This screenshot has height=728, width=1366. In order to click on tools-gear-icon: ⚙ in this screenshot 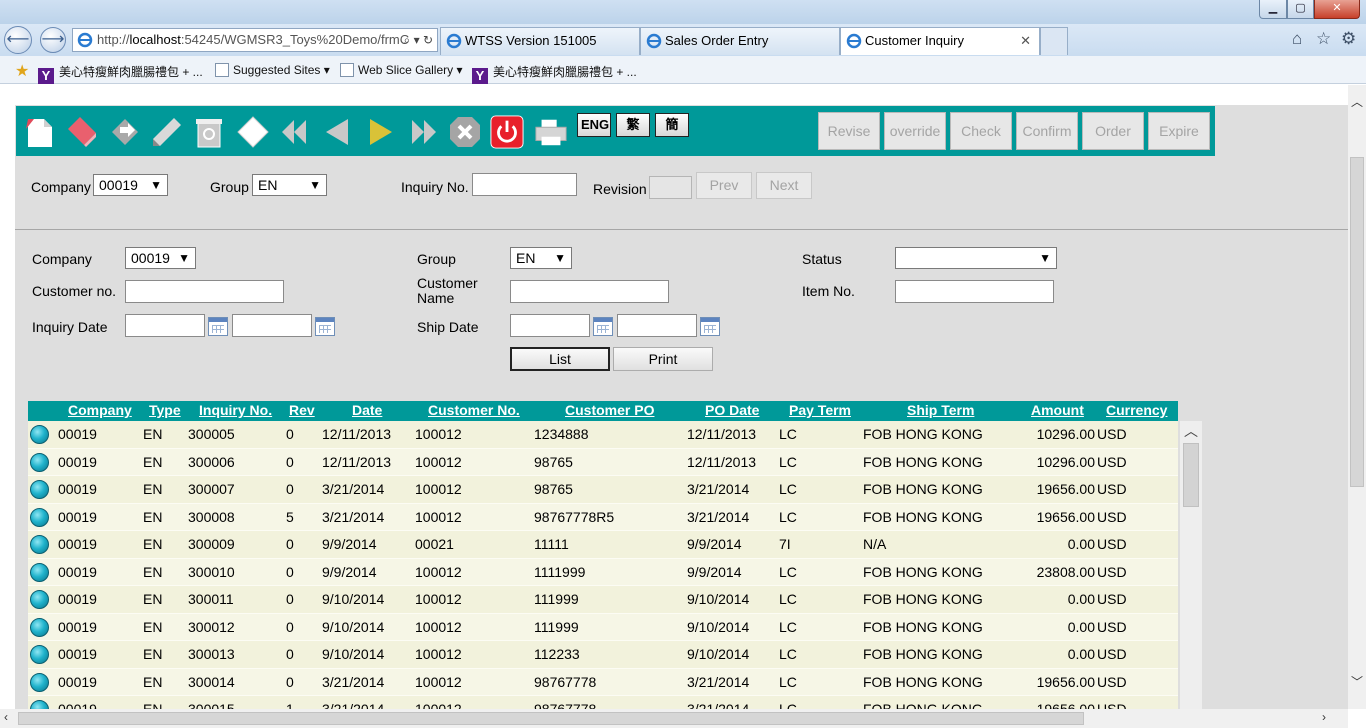, I will do `click(1348, 39)`.